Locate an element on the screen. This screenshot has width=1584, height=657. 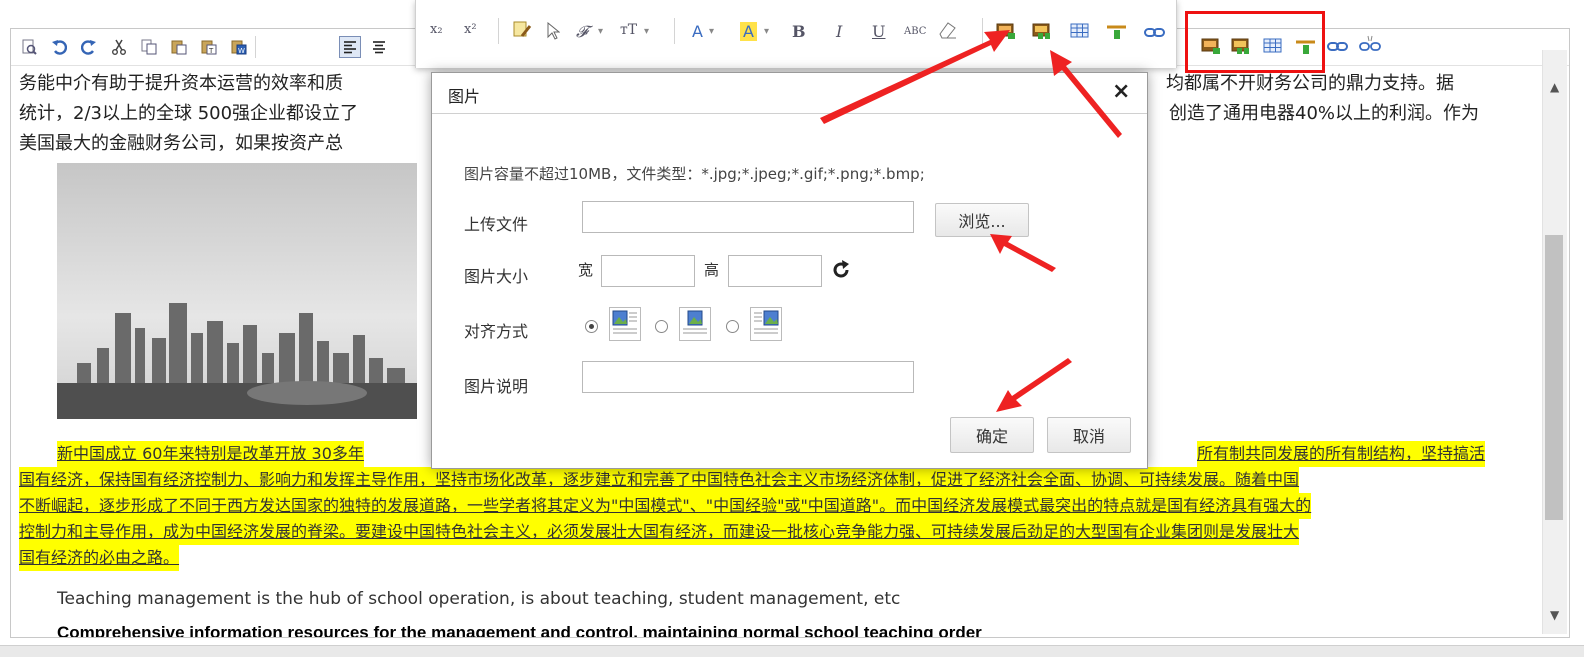
cut-icon is located at coordinates (119, 47).